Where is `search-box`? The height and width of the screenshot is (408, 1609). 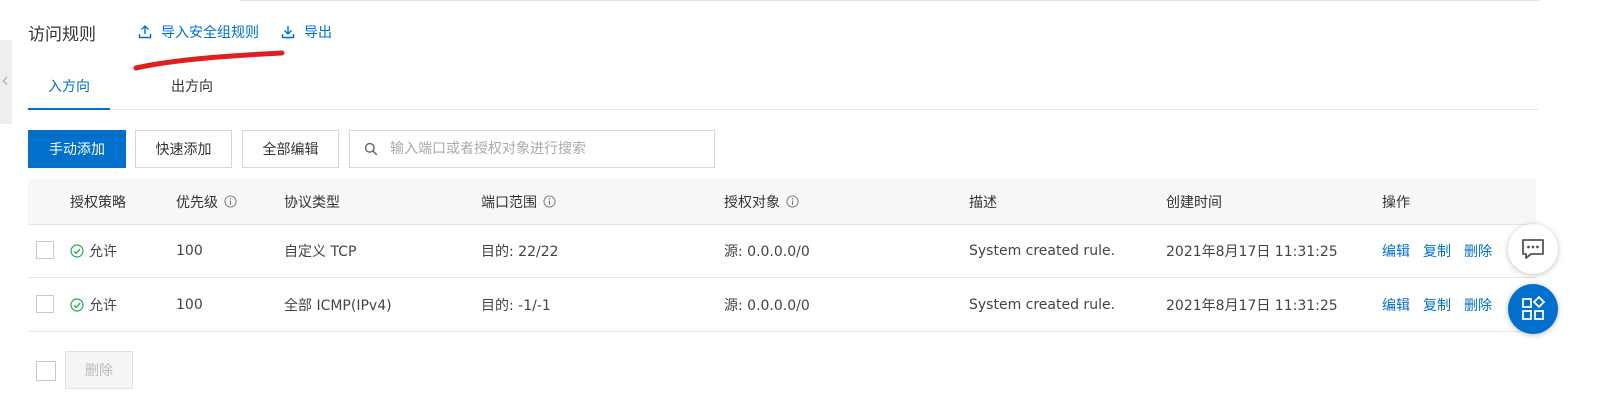
search-box is located at coordinates (532, 149).